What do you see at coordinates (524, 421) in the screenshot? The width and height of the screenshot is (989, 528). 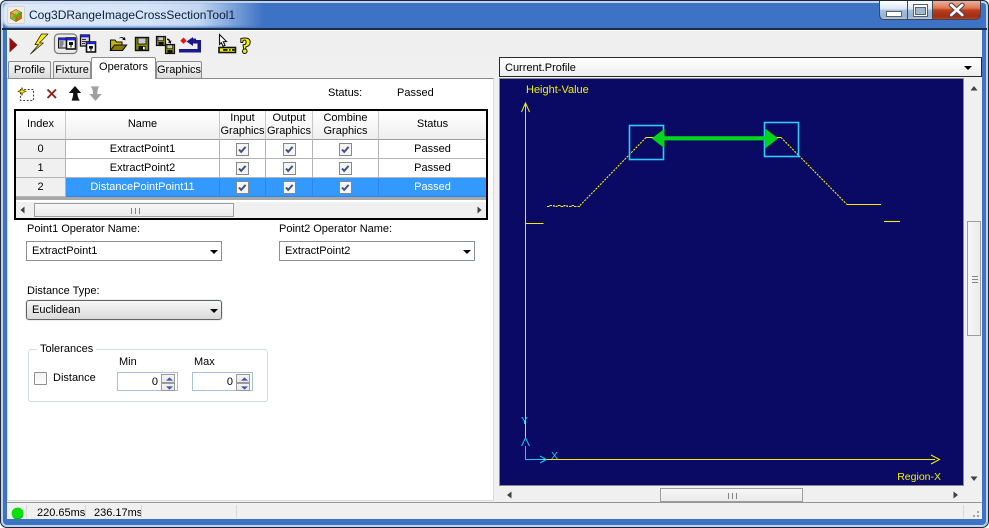 I see `svg-text: Y` at bounding box center [524, 421].